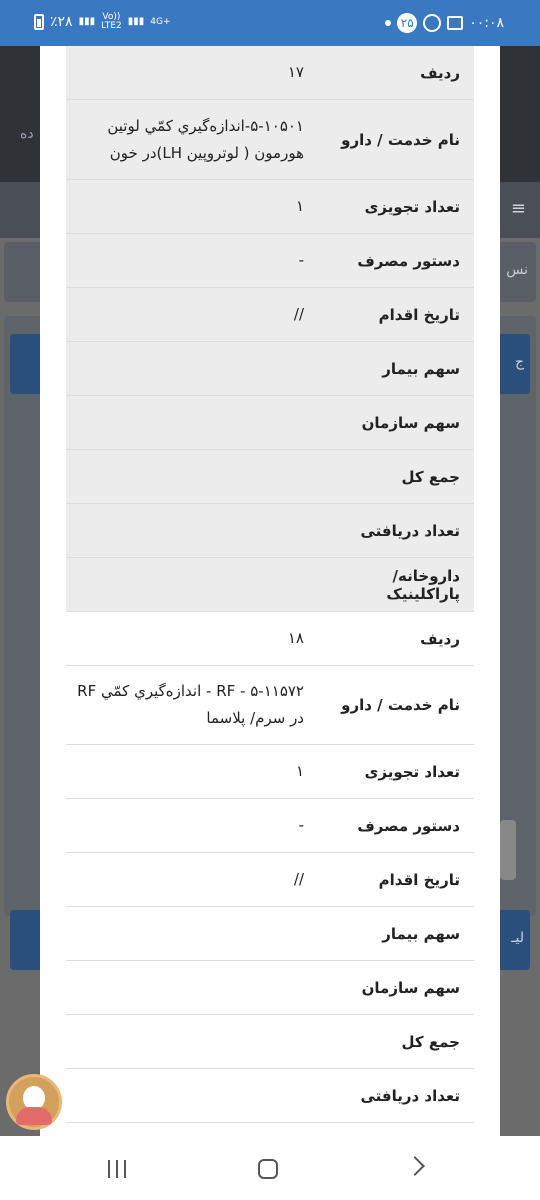  I want to click on status-right: ۲۵ ۰۰:۰۸, so click(444, 23).